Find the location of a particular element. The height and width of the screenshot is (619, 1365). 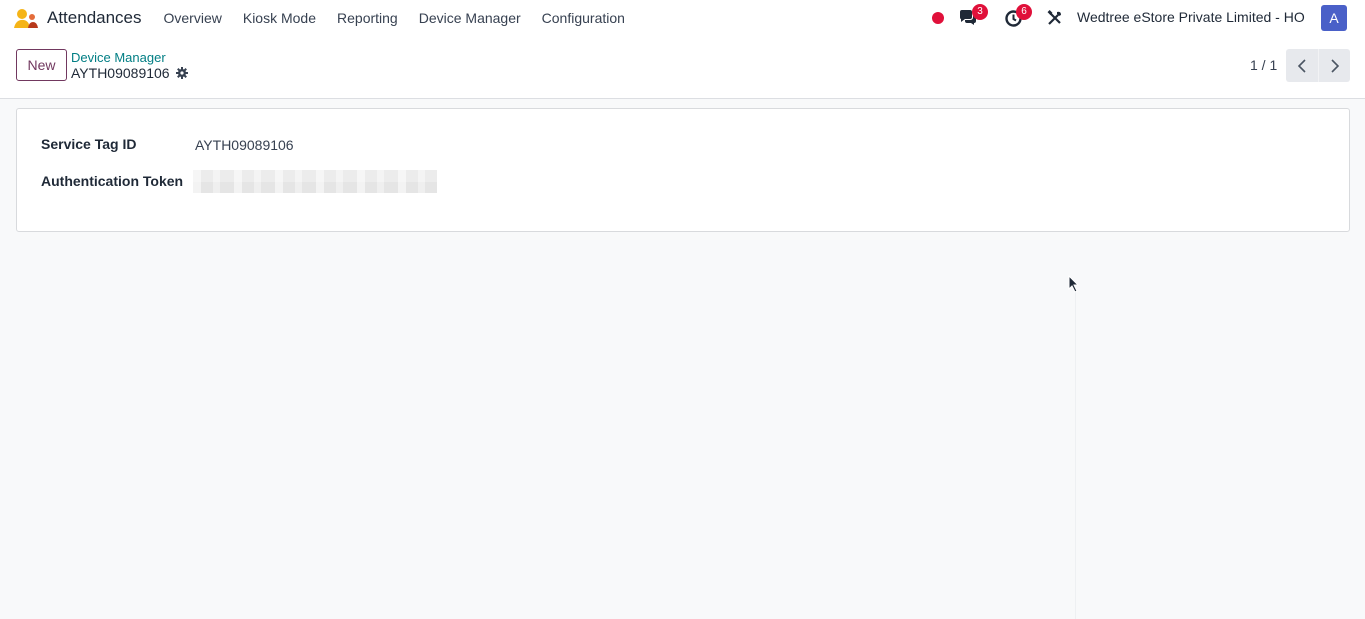

menu-item-configuration: Configuration is located at coordinates (583, 18).